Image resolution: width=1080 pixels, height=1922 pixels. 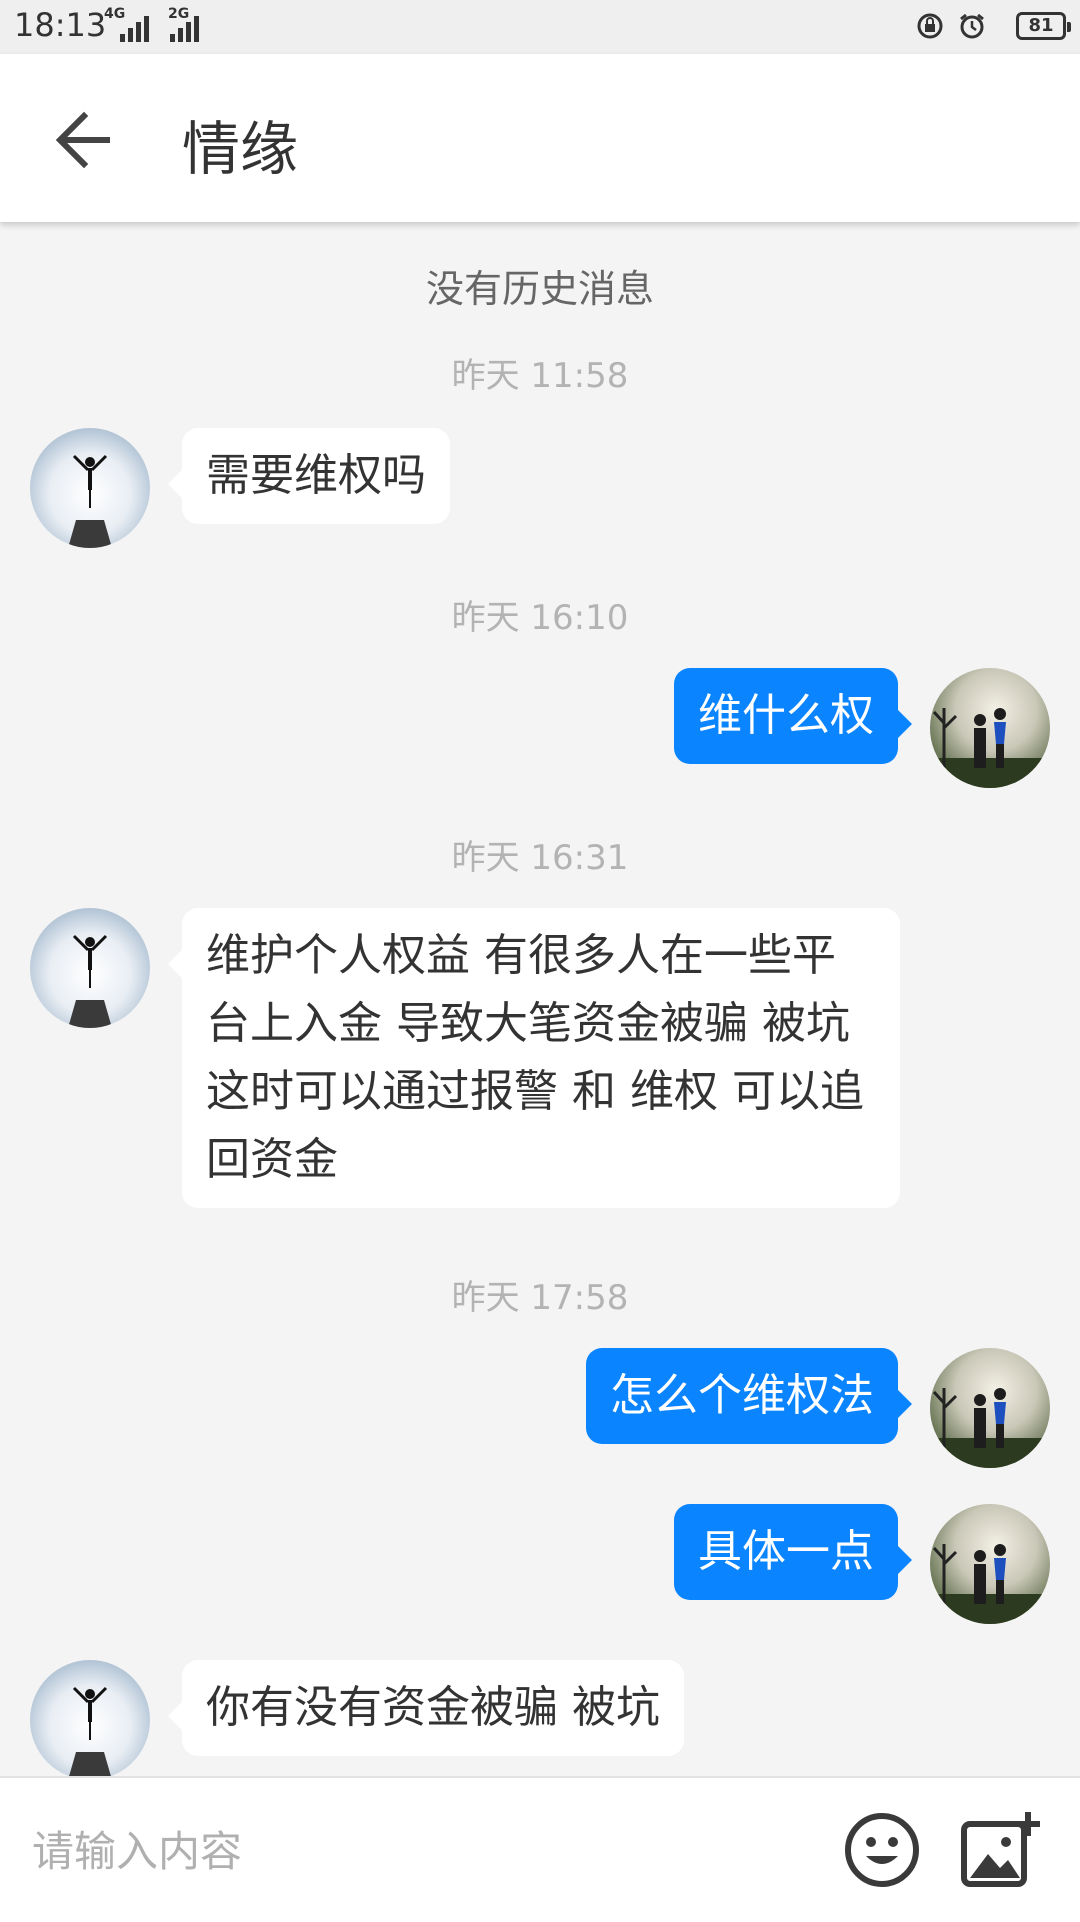 I want to click on page-title: 情缘, so click(x=240, y=149).